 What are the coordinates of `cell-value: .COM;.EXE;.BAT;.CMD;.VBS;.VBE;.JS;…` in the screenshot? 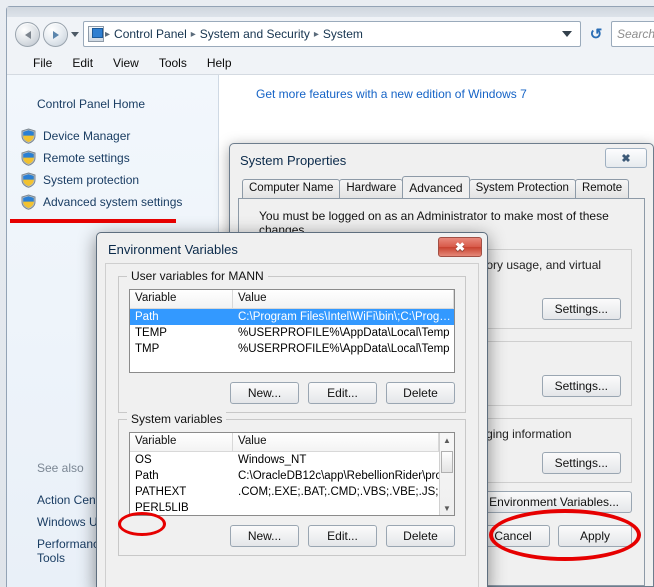 It's located at (338, 492).